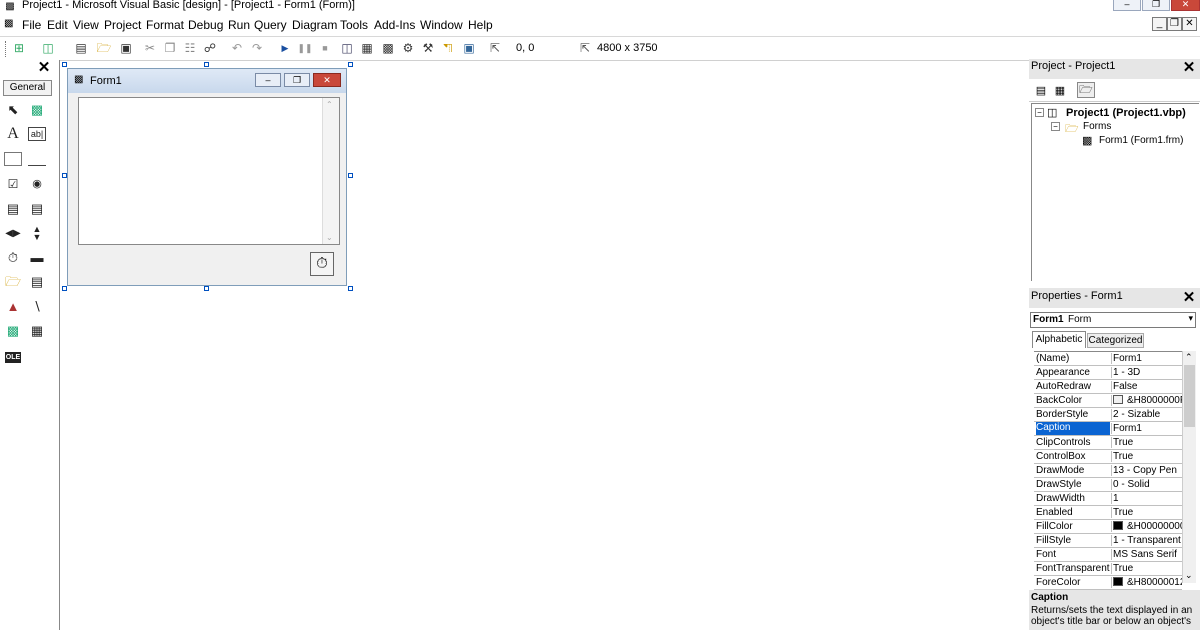 Image resolution: width=1200 pixels, height=630 pixels. I want to click on property-value: 0 - Solid, so click(1146, 484).